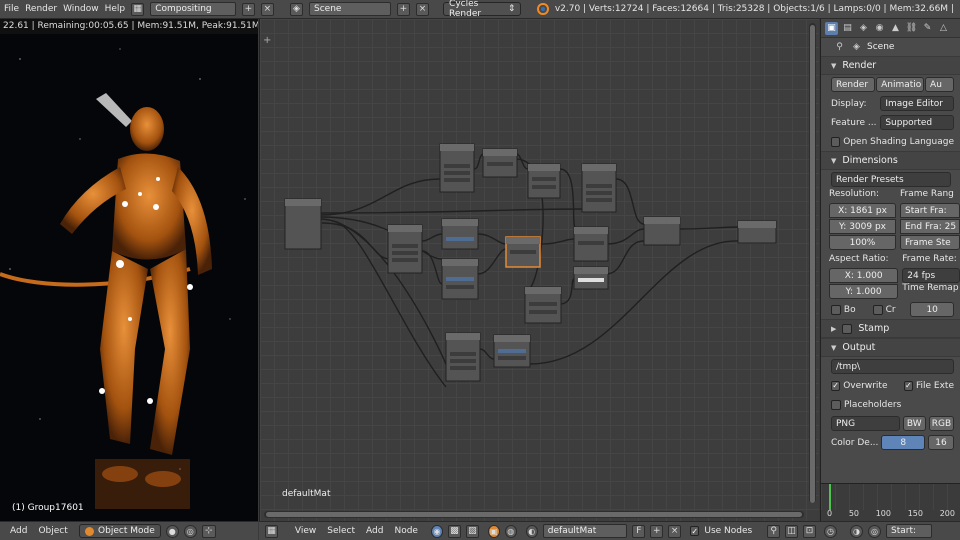 The width and height of the screenshot is (960, 540). What do you see at coordinates (792, 531) in the screenshot?
I see `backdrop-icon: ◫` at bounding box center [792, 531].